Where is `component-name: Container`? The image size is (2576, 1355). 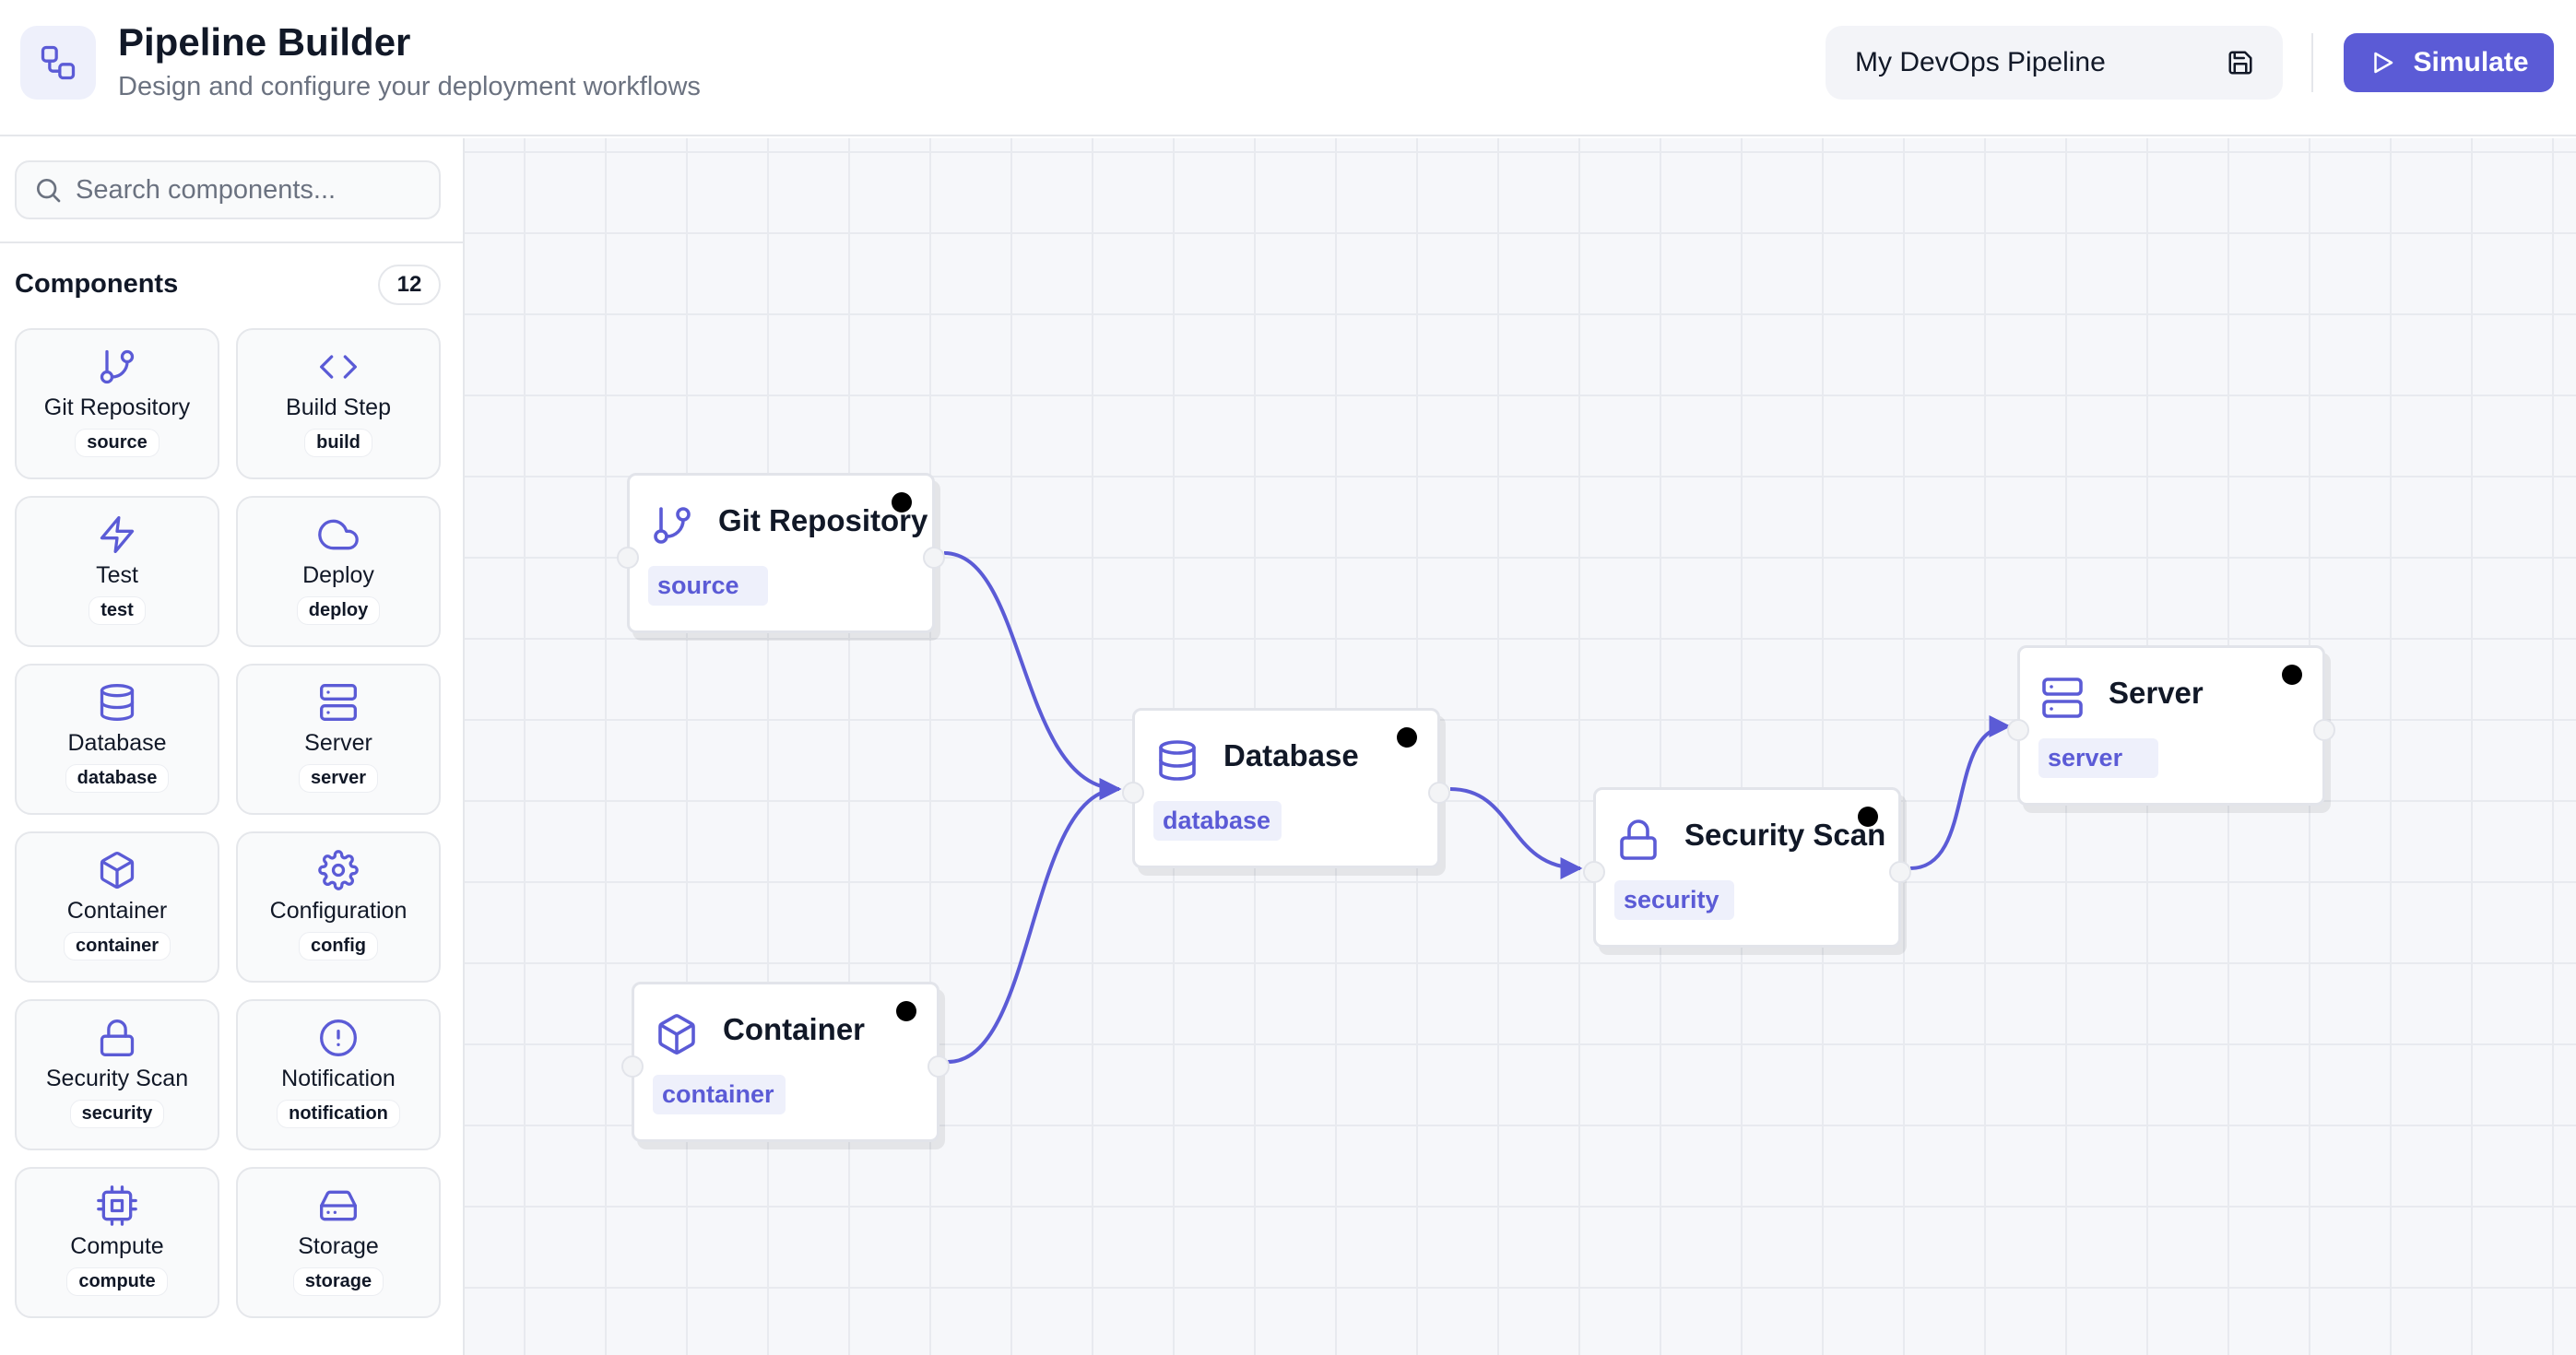
component-name: Container is located at coordinates (117, 911).